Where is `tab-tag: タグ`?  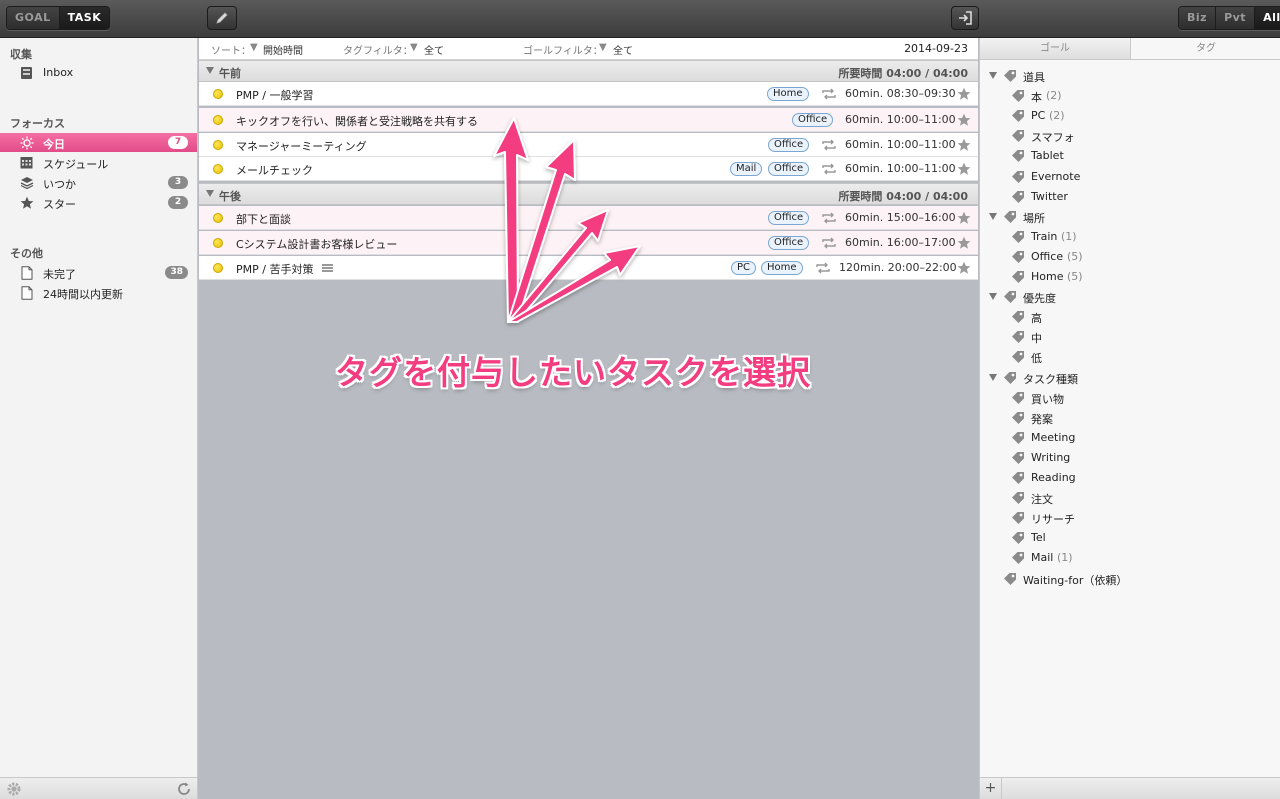
tab-tag: タグ is located at coordinates (1205, 48).